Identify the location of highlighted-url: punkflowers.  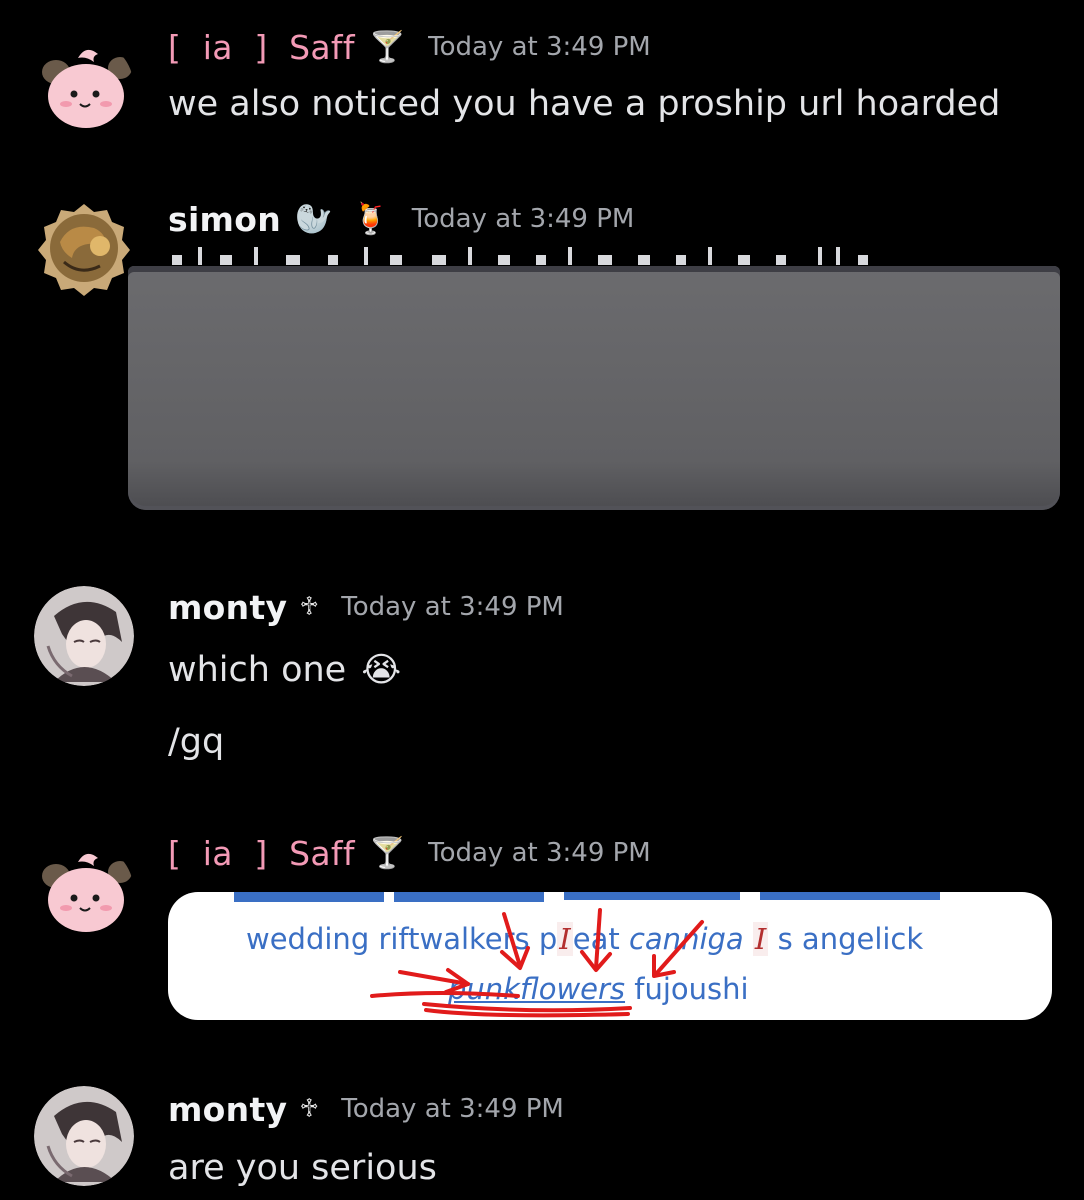
(536, 989).